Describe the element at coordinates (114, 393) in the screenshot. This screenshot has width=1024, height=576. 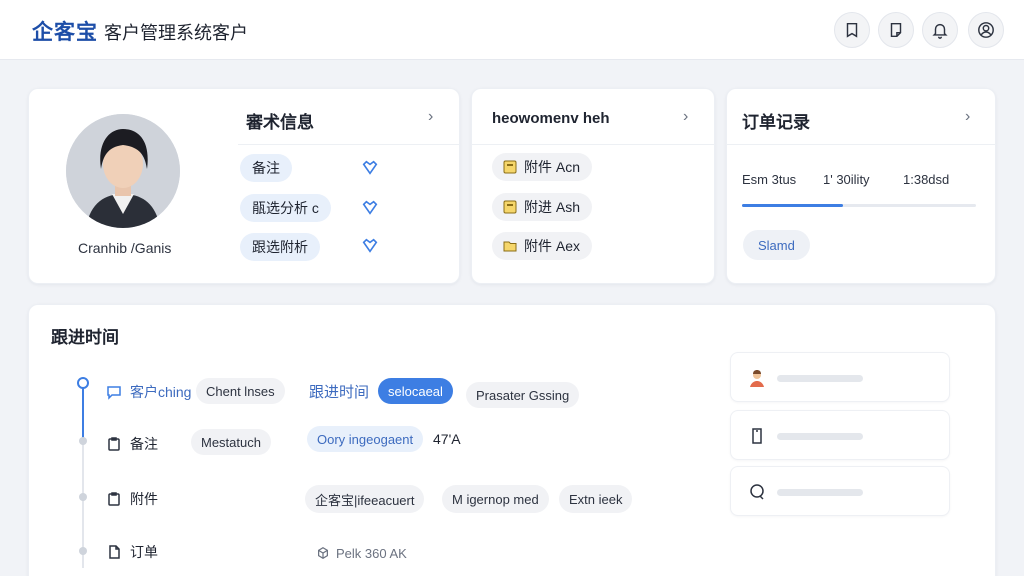
I see `chat-icon` at that location.